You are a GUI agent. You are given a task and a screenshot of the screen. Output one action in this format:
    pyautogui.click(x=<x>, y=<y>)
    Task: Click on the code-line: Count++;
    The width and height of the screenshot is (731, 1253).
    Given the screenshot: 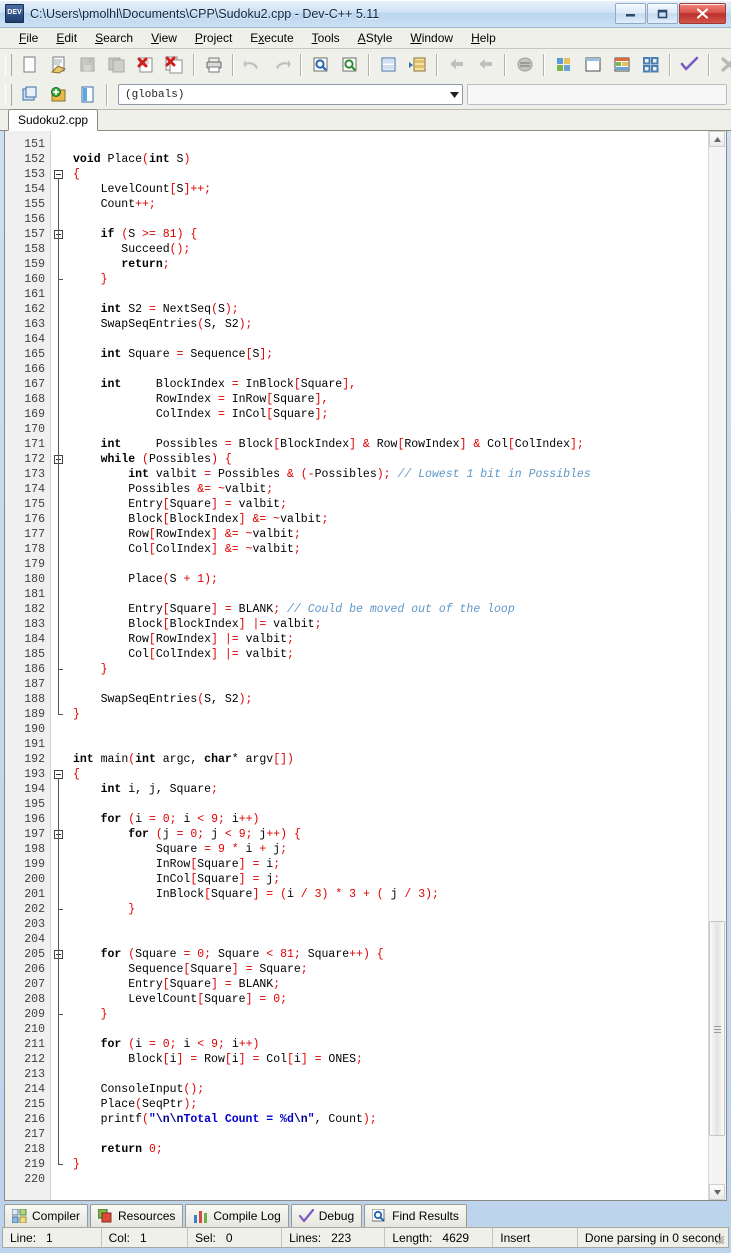 What is the action you would take?
    pyautogui.click(x=390, y=204)
    